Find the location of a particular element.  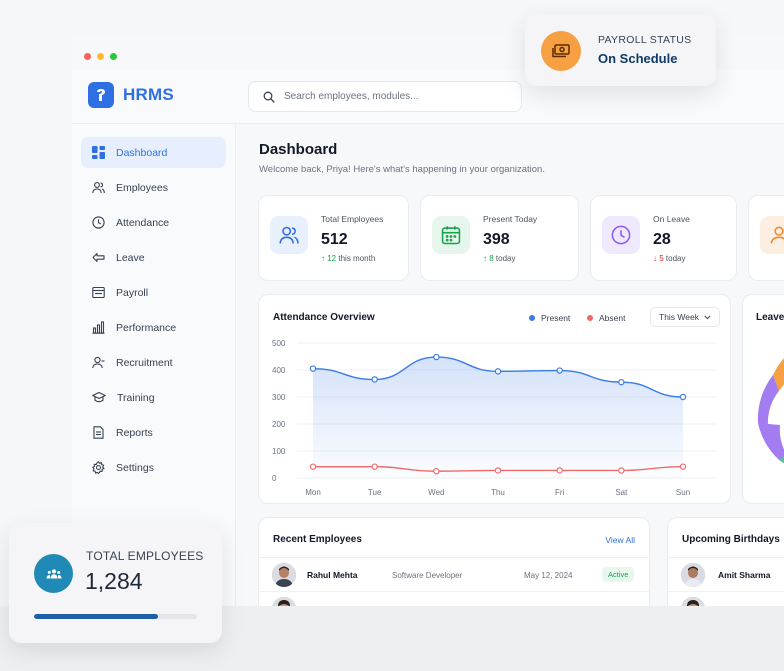

user-icon is located at coordinates (772, 235).